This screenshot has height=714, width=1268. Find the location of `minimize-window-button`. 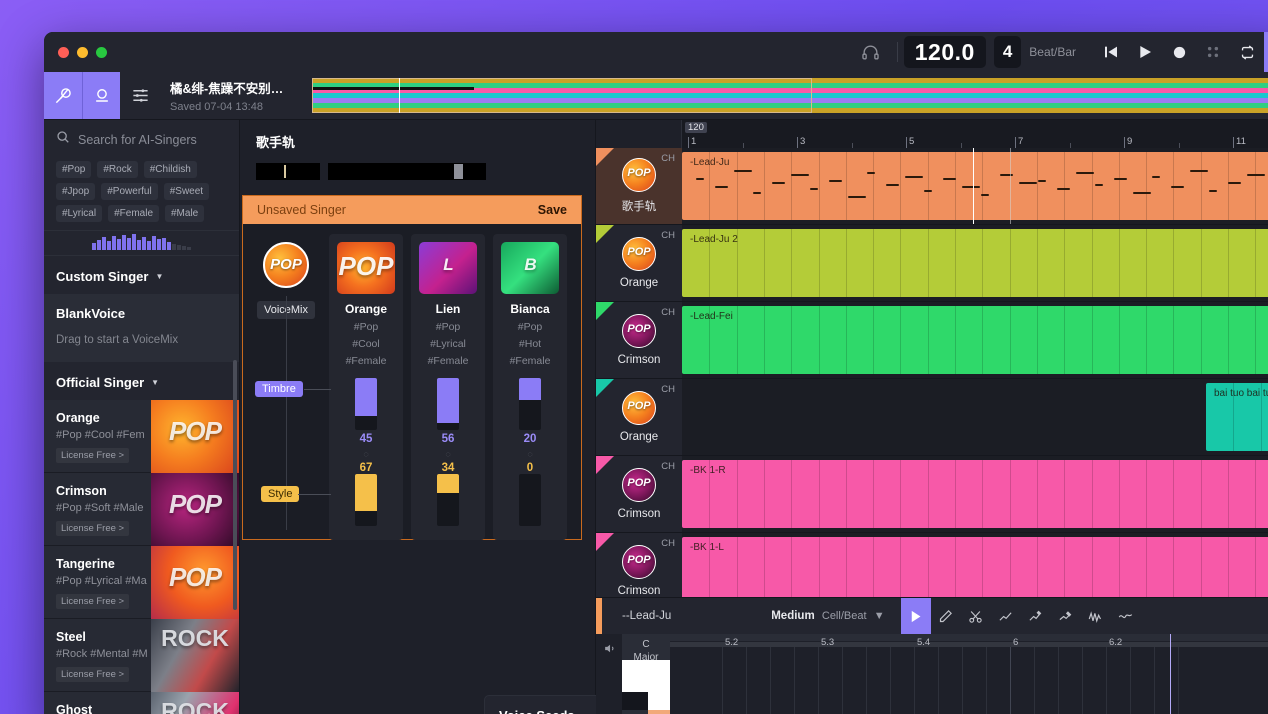

minimize-window-button is located at coordinates (82, 52).